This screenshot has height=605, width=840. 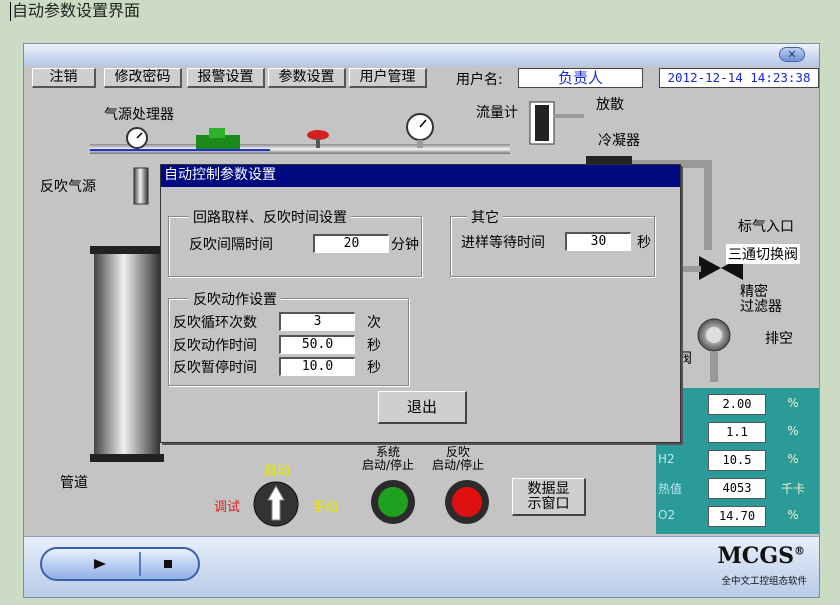 I want to click on username-field: 负责人, so click(x=580, y=78).